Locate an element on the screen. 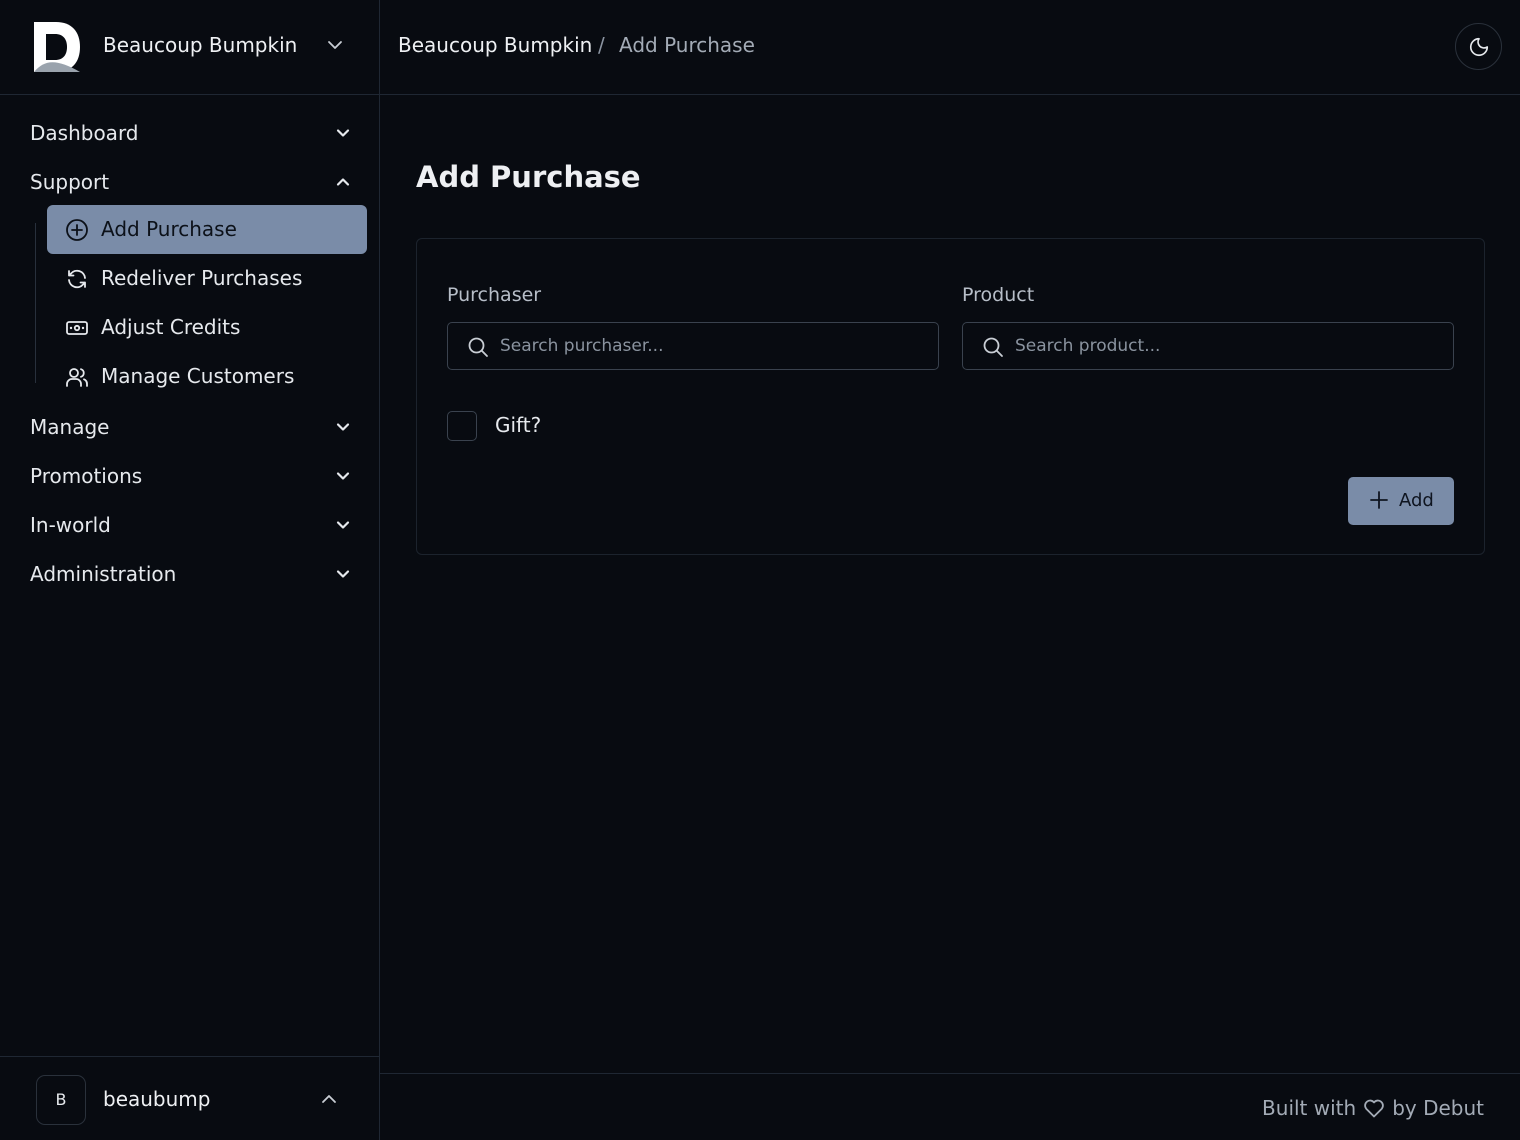  debut-logo-icon is located at coordinates (57, 47).